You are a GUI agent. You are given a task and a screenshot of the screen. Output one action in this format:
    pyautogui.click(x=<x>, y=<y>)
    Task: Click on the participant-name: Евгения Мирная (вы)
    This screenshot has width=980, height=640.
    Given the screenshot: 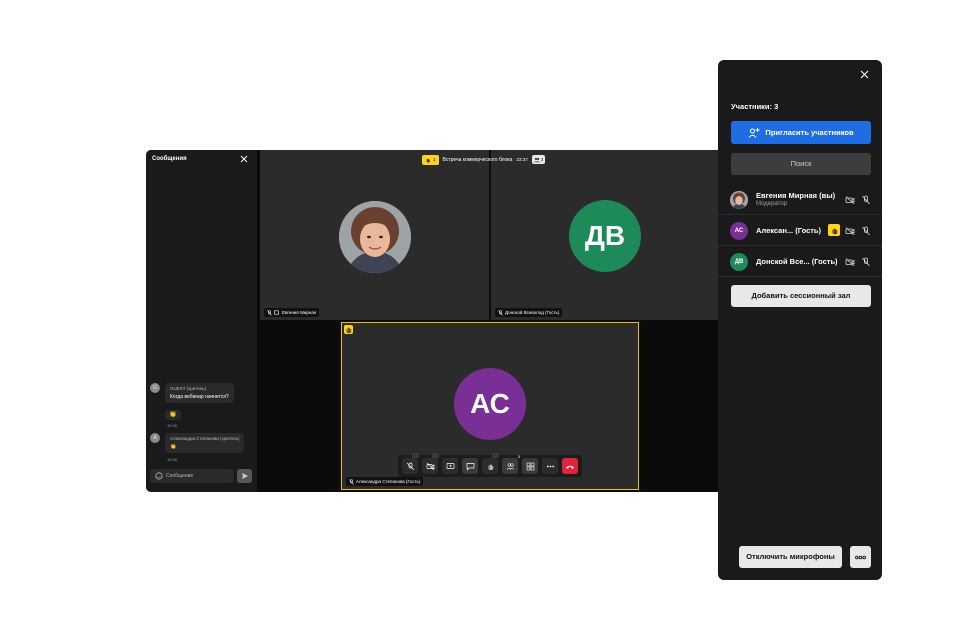 What is the action you would take?
    pyautogui.click(x=796, y=195)
    